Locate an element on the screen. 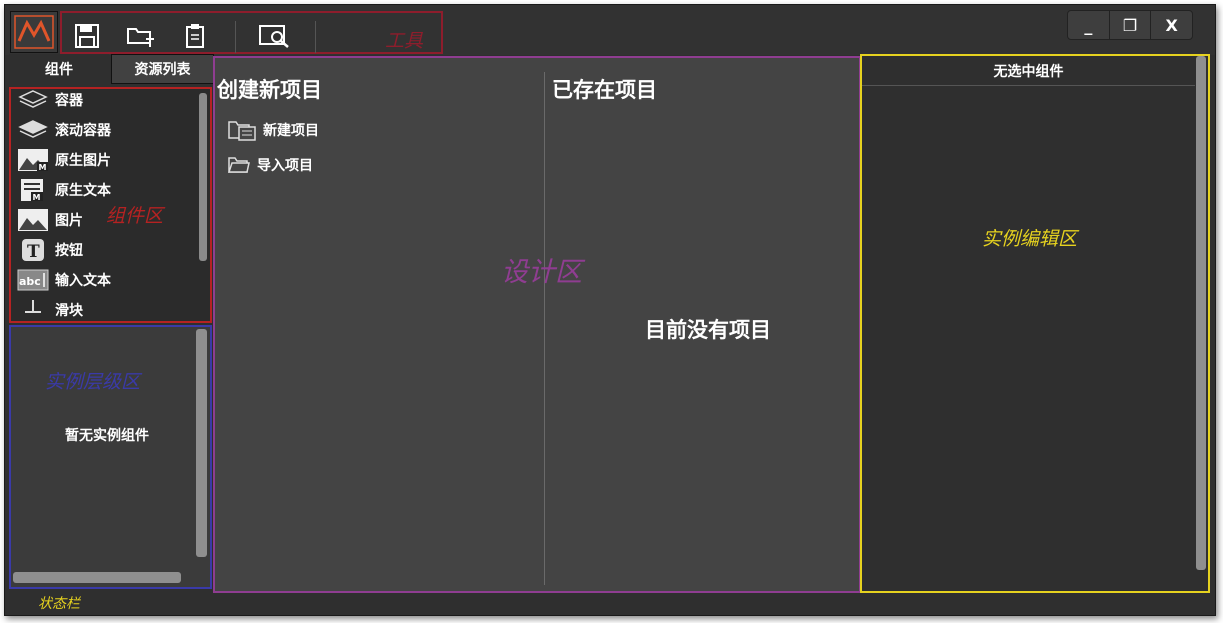 The width and height of the screenshot is (1223, 623). slider-icon is located at coordinates (33, 309).